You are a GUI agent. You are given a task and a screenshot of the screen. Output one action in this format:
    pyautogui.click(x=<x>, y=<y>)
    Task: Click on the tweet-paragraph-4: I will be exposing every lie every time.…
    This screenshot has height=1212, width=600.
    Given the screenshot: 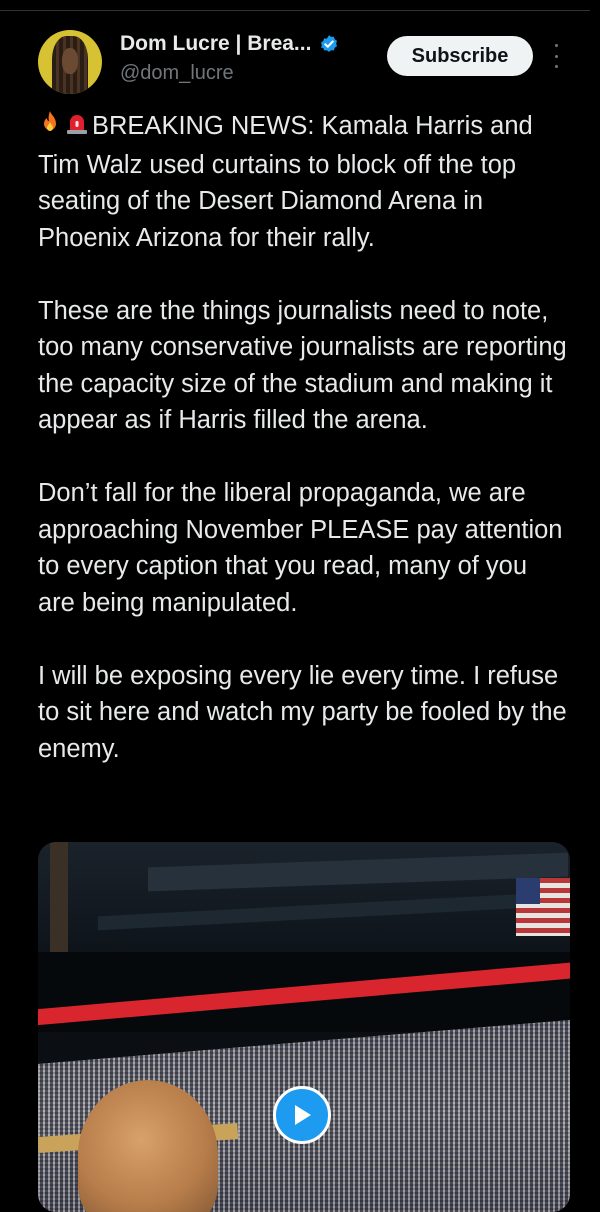 What is the action you would take?
    pyautogui.click(x=302, y=712)
    